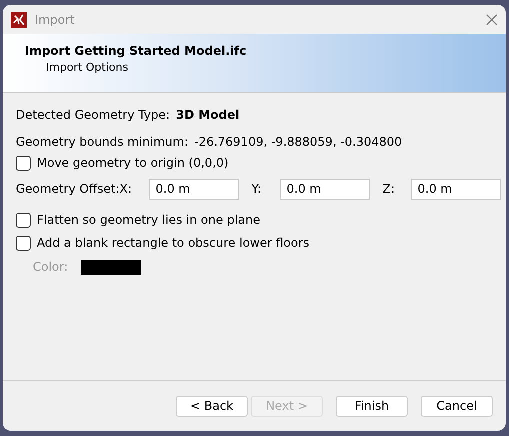  Describe the element at coordinates (68, 189) in the screenshot. I see `offset-label: Geometry Offset:` at that location.